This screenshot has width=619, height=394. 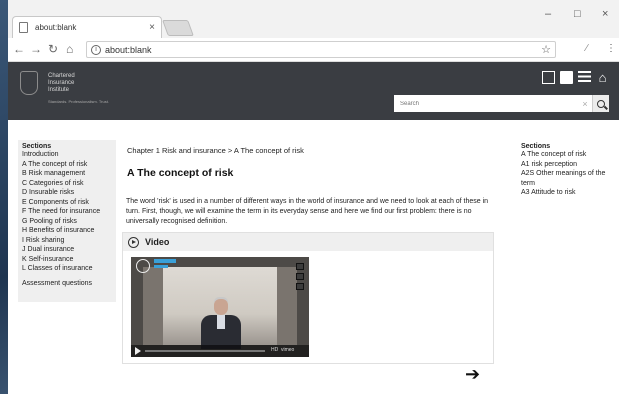 What do you see at coordinates (37, 146) in the screenshot?
I see `sidebar-heading: Sections` at bounding box center [37, 146].